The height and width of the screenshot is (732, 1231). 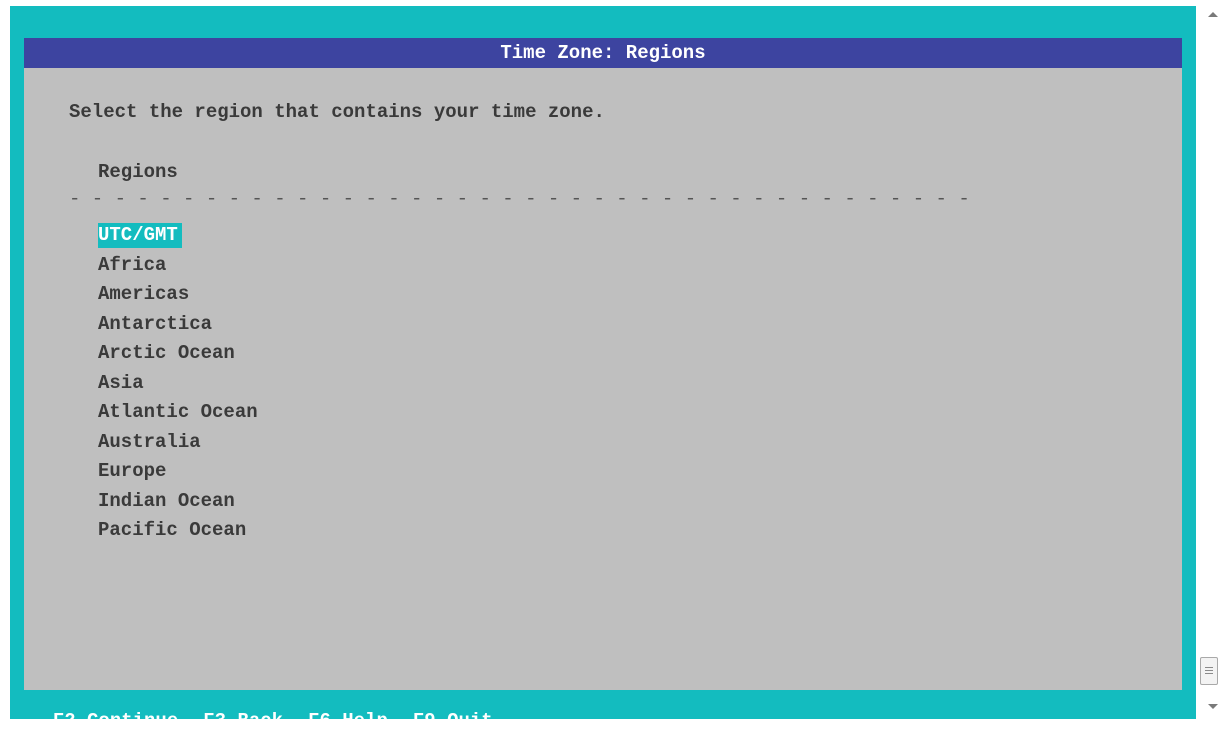 I want to click on region-item-europe: Europe, so click(x=180, y=472).